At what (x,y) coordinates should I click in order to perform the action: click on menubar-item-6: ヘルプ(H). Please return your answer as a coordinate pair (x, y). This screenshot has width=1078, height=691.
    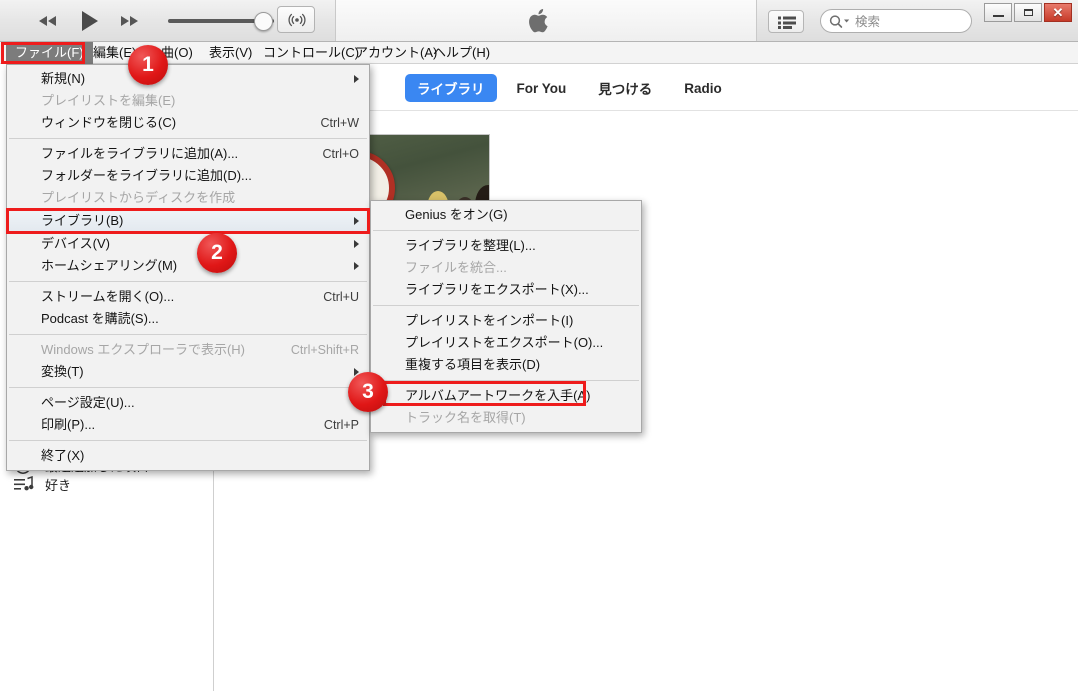
    Looking at the image, I should click on (461, 53).